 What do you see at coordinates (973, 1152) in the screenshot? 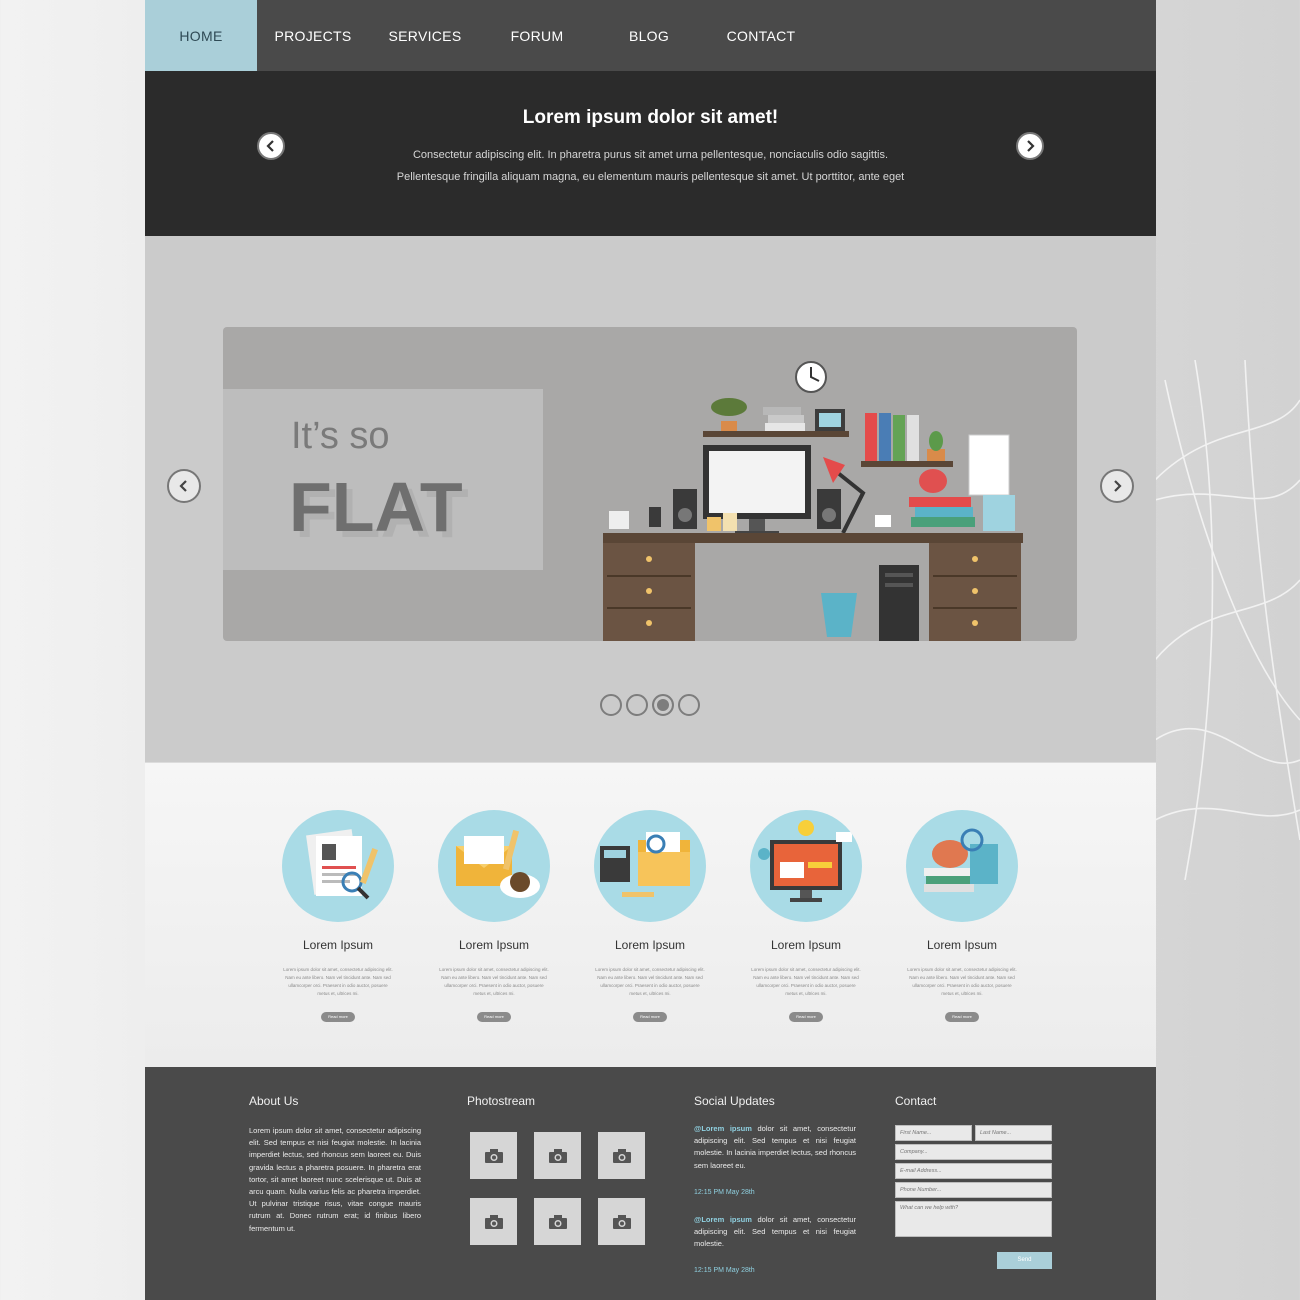
I see `company-field` at bounding box center [973, 1152].